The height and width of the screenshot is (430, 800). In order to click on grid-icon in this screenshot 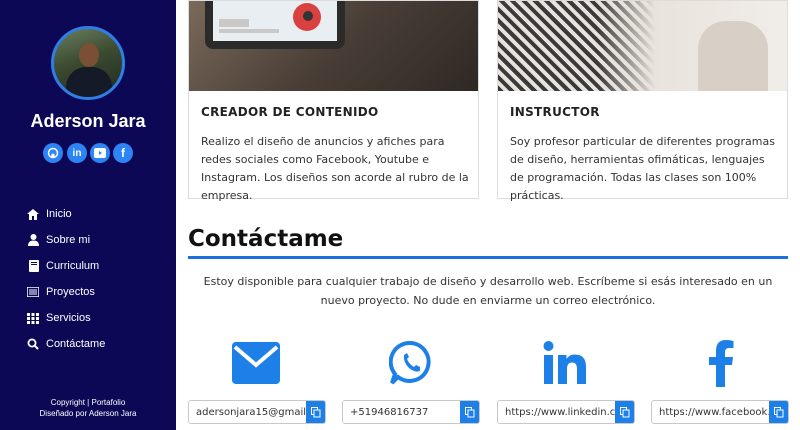, I will do `click(33, 318)`.